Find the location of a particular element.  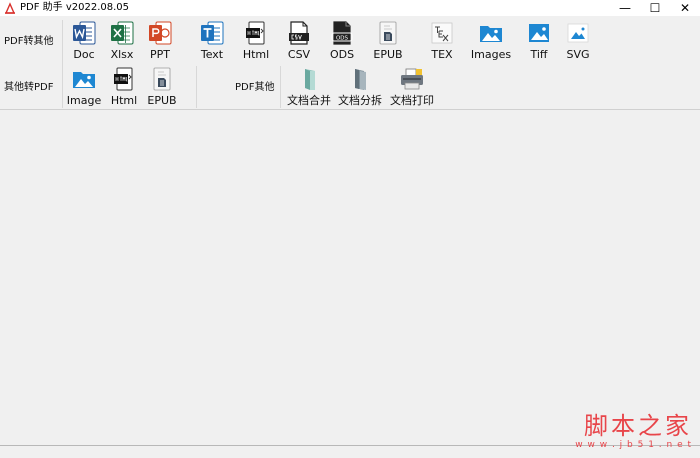

pdf-other-label: PDF其他 is located at coordinates (255, 87).